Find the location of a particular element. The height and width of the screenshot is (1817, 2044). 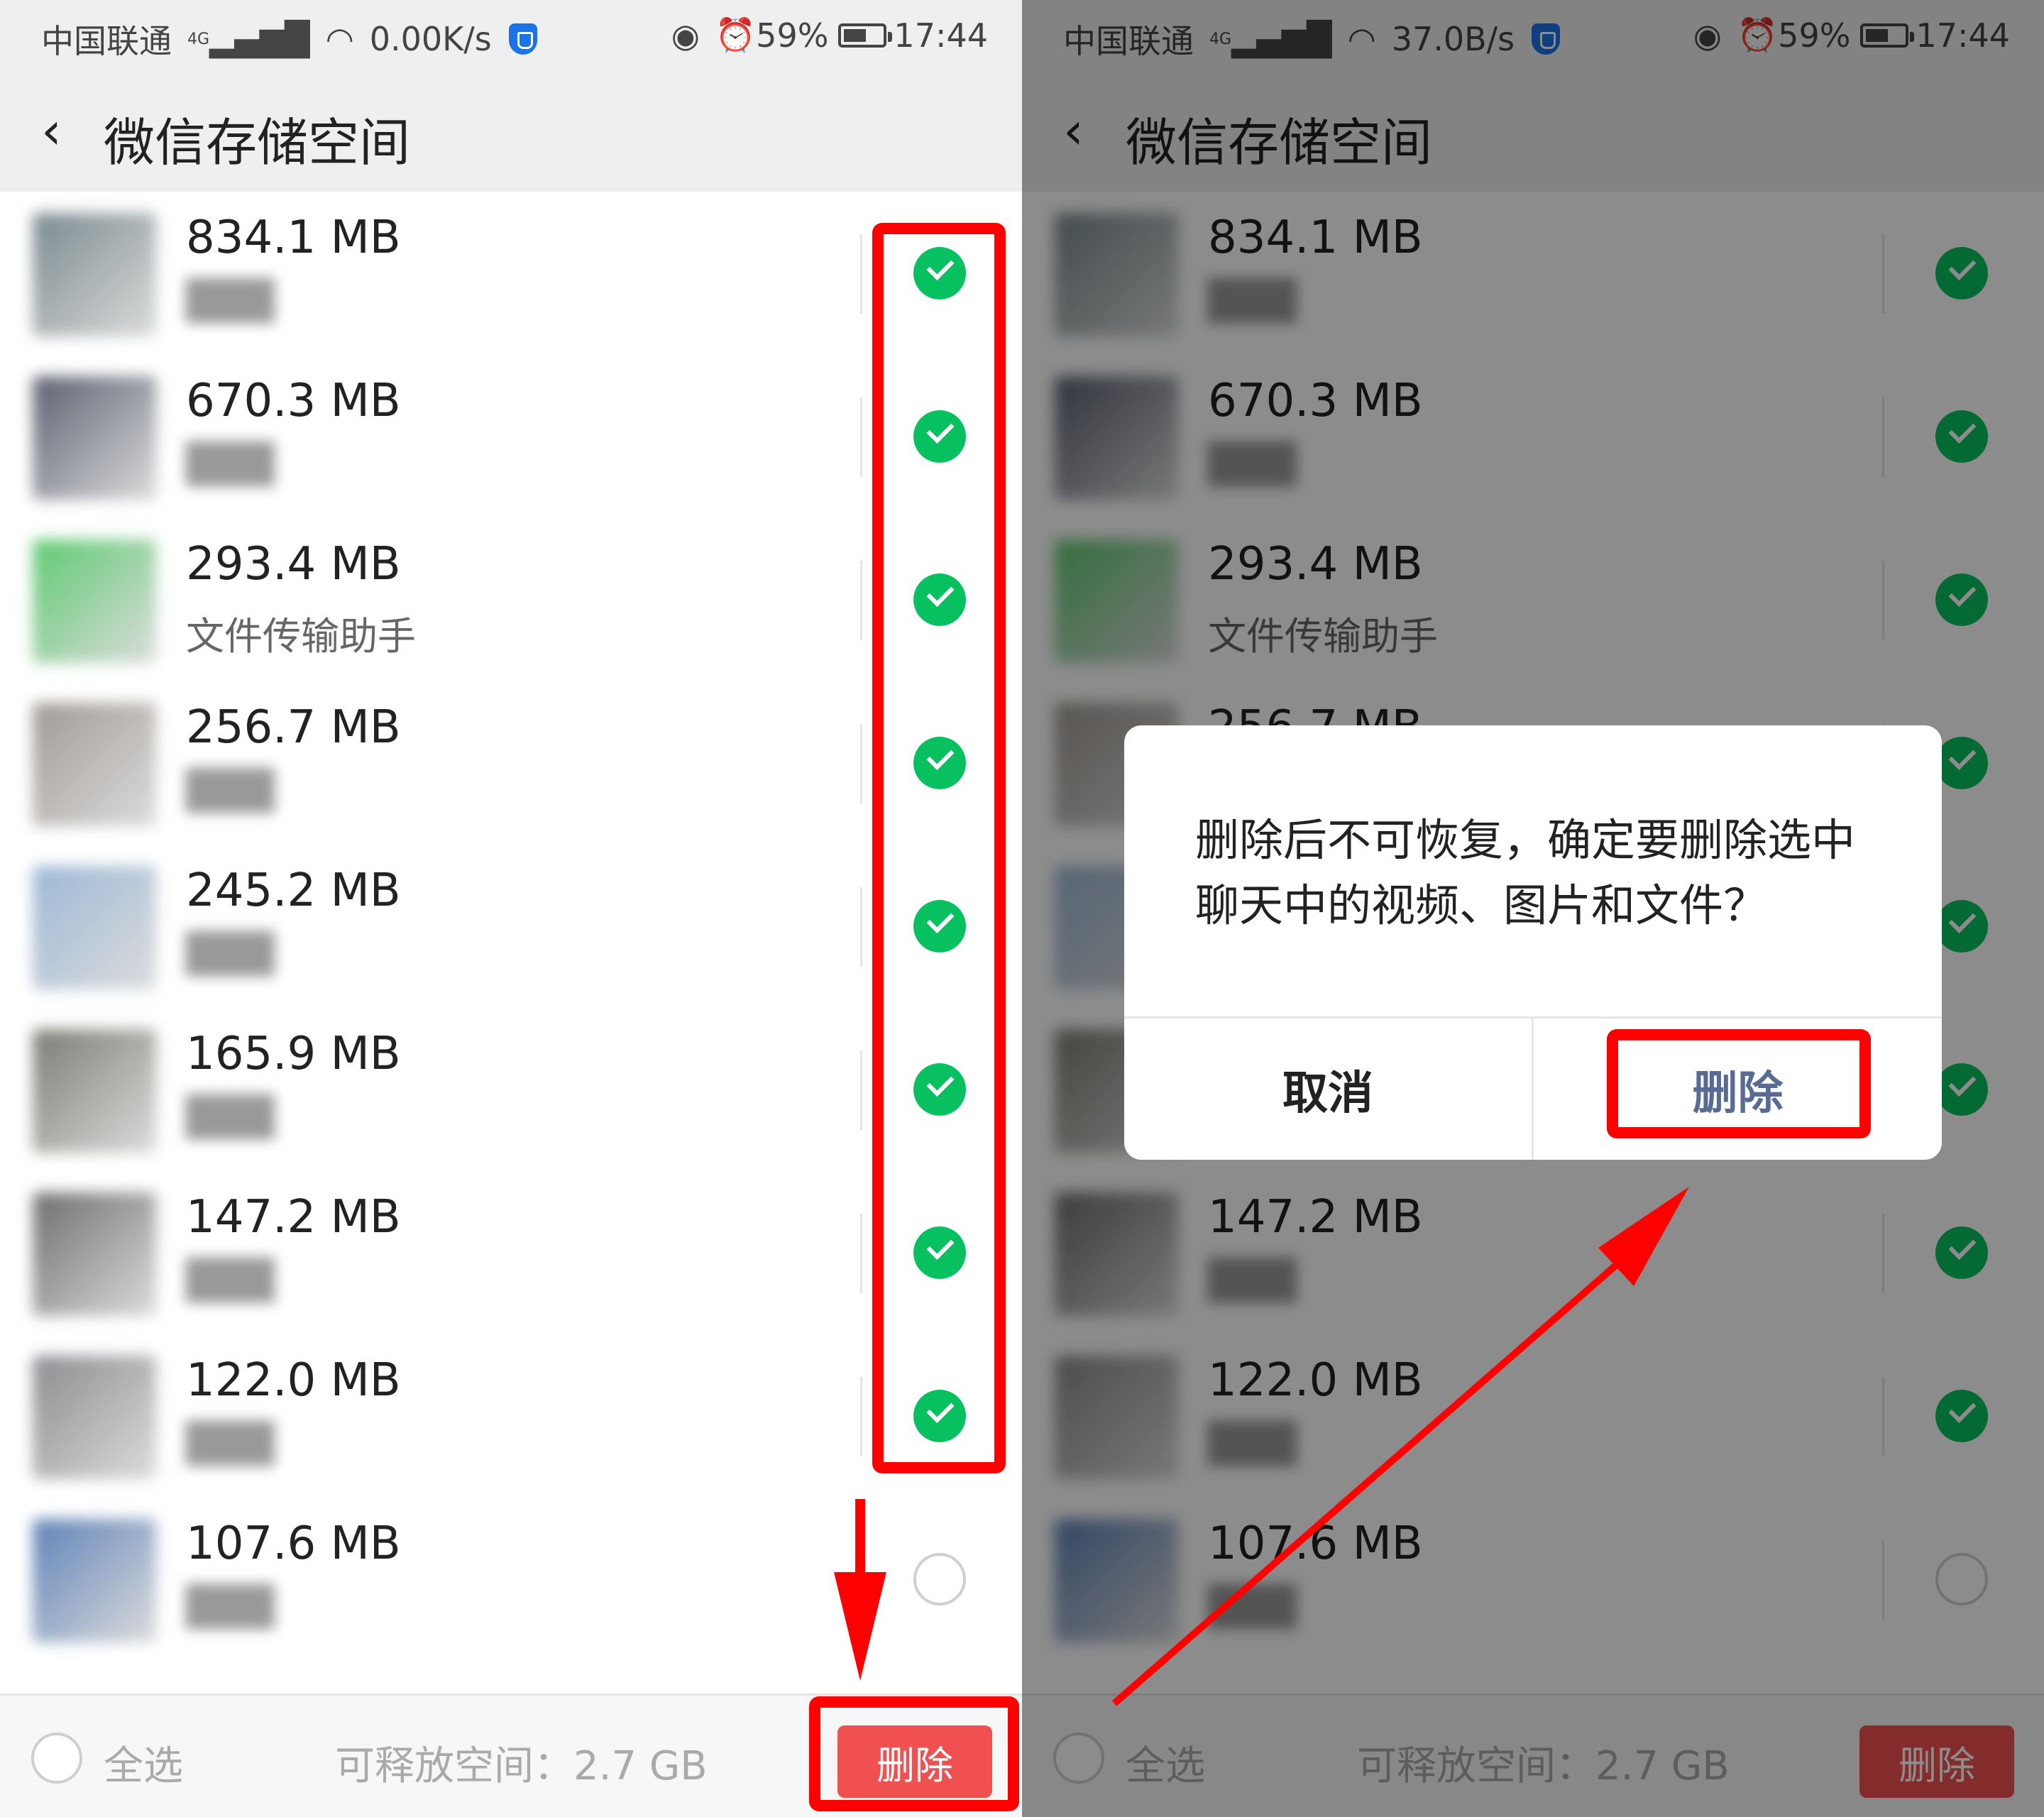

status-left-group: 中国联通 4G ▂▄▆█ ◠ 0.00K/s is located at coordinates (289, 39).